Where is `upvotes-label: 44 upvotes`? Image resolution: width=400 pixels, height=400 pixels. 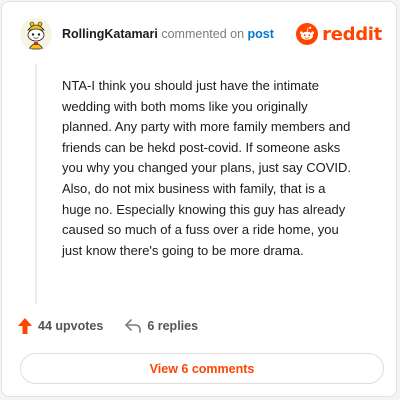 upvotes-label: 44 upvotes is located at coordinates (71, 326).